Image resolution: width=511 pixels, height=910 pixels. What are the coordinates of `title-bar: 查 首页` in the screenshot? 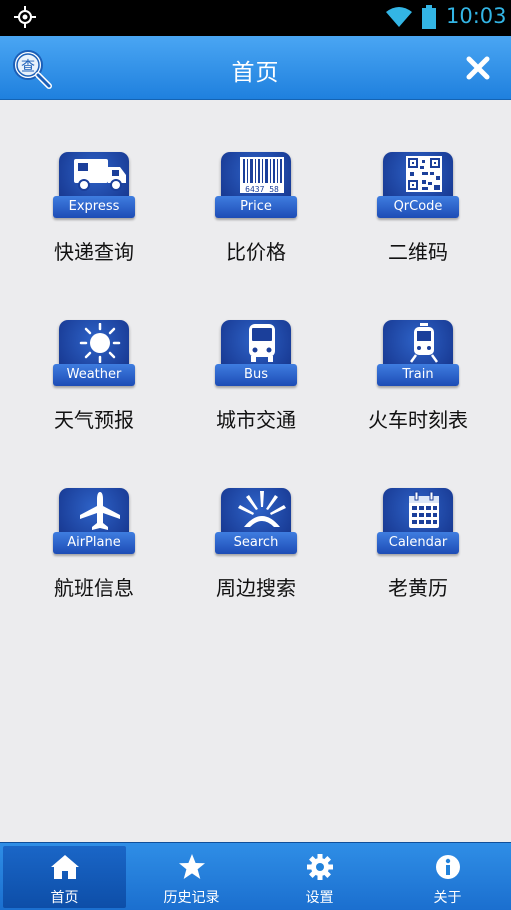 It's located at (255, 68).